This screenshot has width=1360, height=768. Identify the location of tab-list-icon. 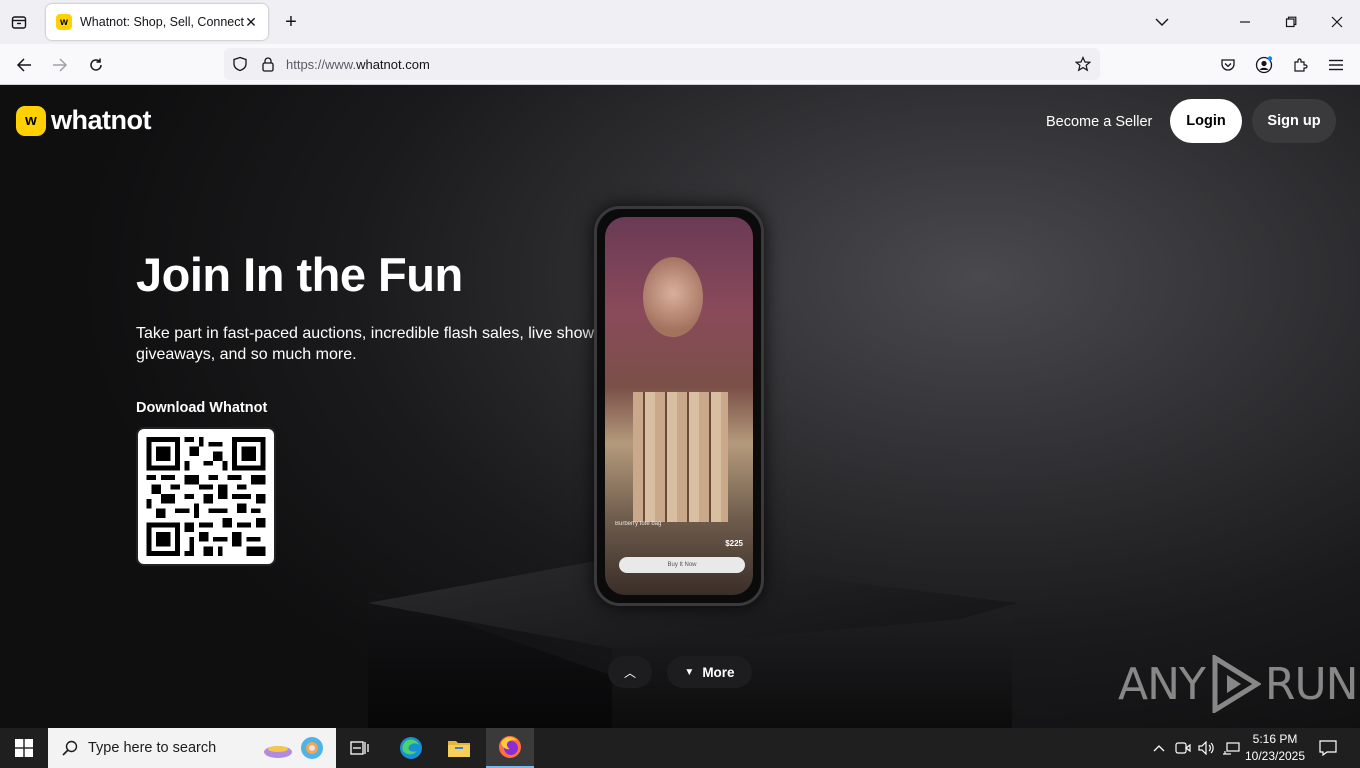
(19, 22).